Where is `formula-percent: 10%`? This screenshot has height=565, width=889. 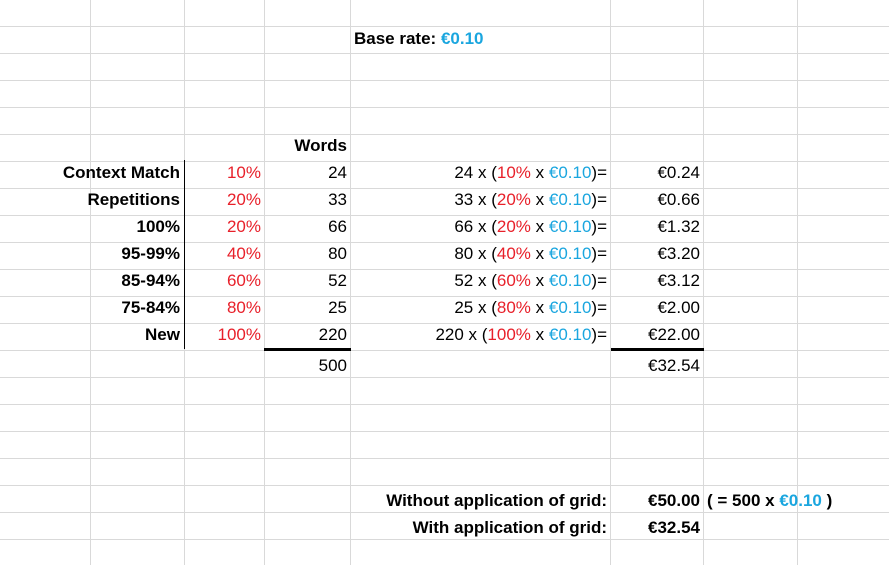
formula-percent: 10% is located at coordinates (513, 172).